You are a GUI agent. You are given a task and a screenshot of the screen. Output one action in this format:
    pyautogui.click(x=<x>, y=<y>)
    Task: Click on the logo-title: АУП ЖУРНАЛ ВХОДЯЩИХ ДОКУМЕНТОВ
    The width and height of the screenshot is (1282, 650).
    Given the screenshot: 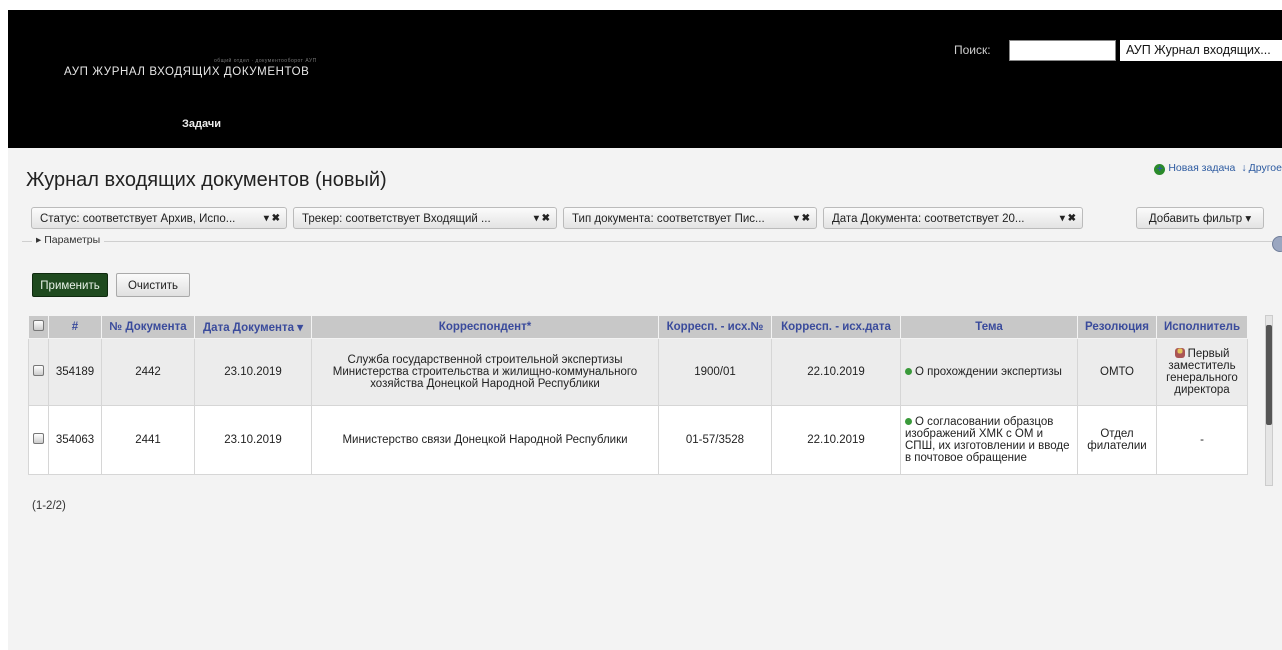 What is the action you would take?
    pyautogui.click(x=186, y=72)
    